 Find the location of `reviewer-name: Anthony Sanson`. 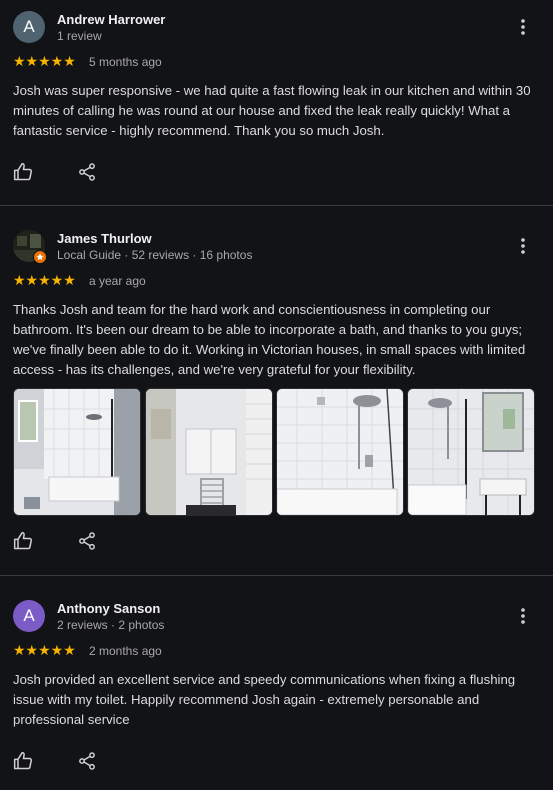

reviewer-name: Anthony Sanson is located at coordinates (108, 608).